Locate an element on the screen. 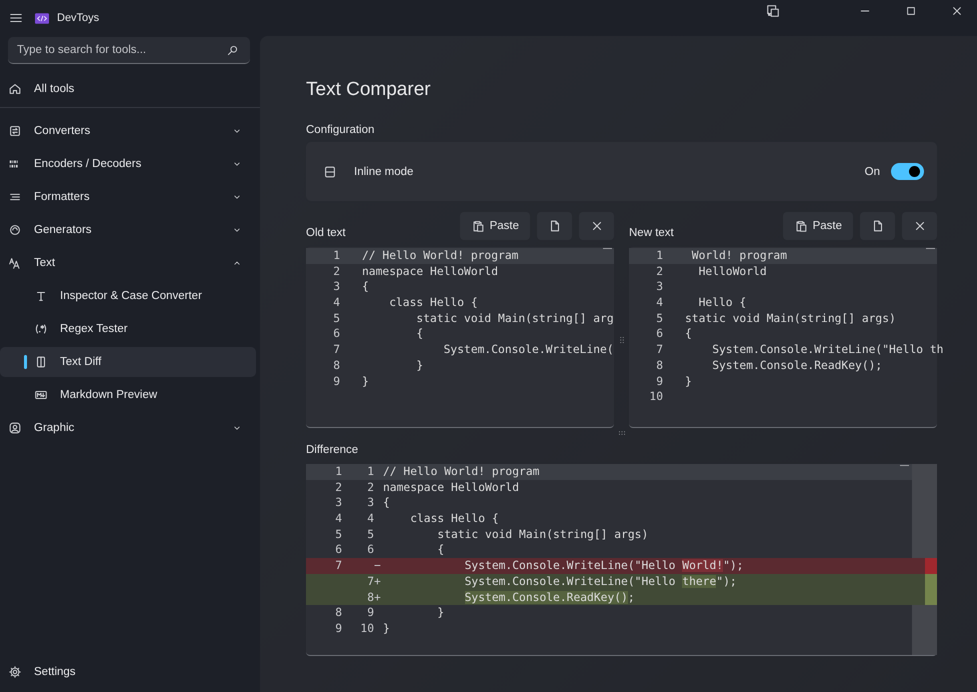  compact-overlay-icon is located at coordinates (773, 11).